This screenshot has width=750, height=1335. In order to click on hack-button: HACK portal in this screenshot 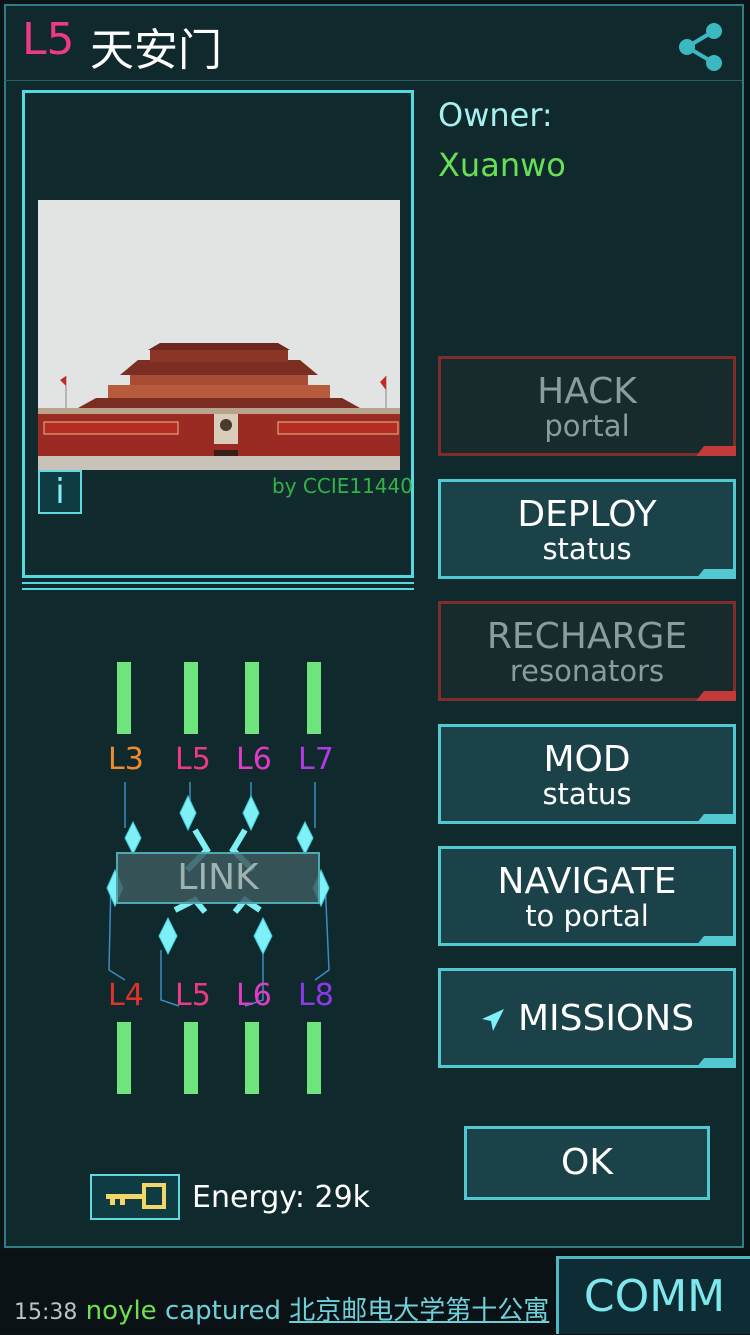, I will do `click(587, 406)`.